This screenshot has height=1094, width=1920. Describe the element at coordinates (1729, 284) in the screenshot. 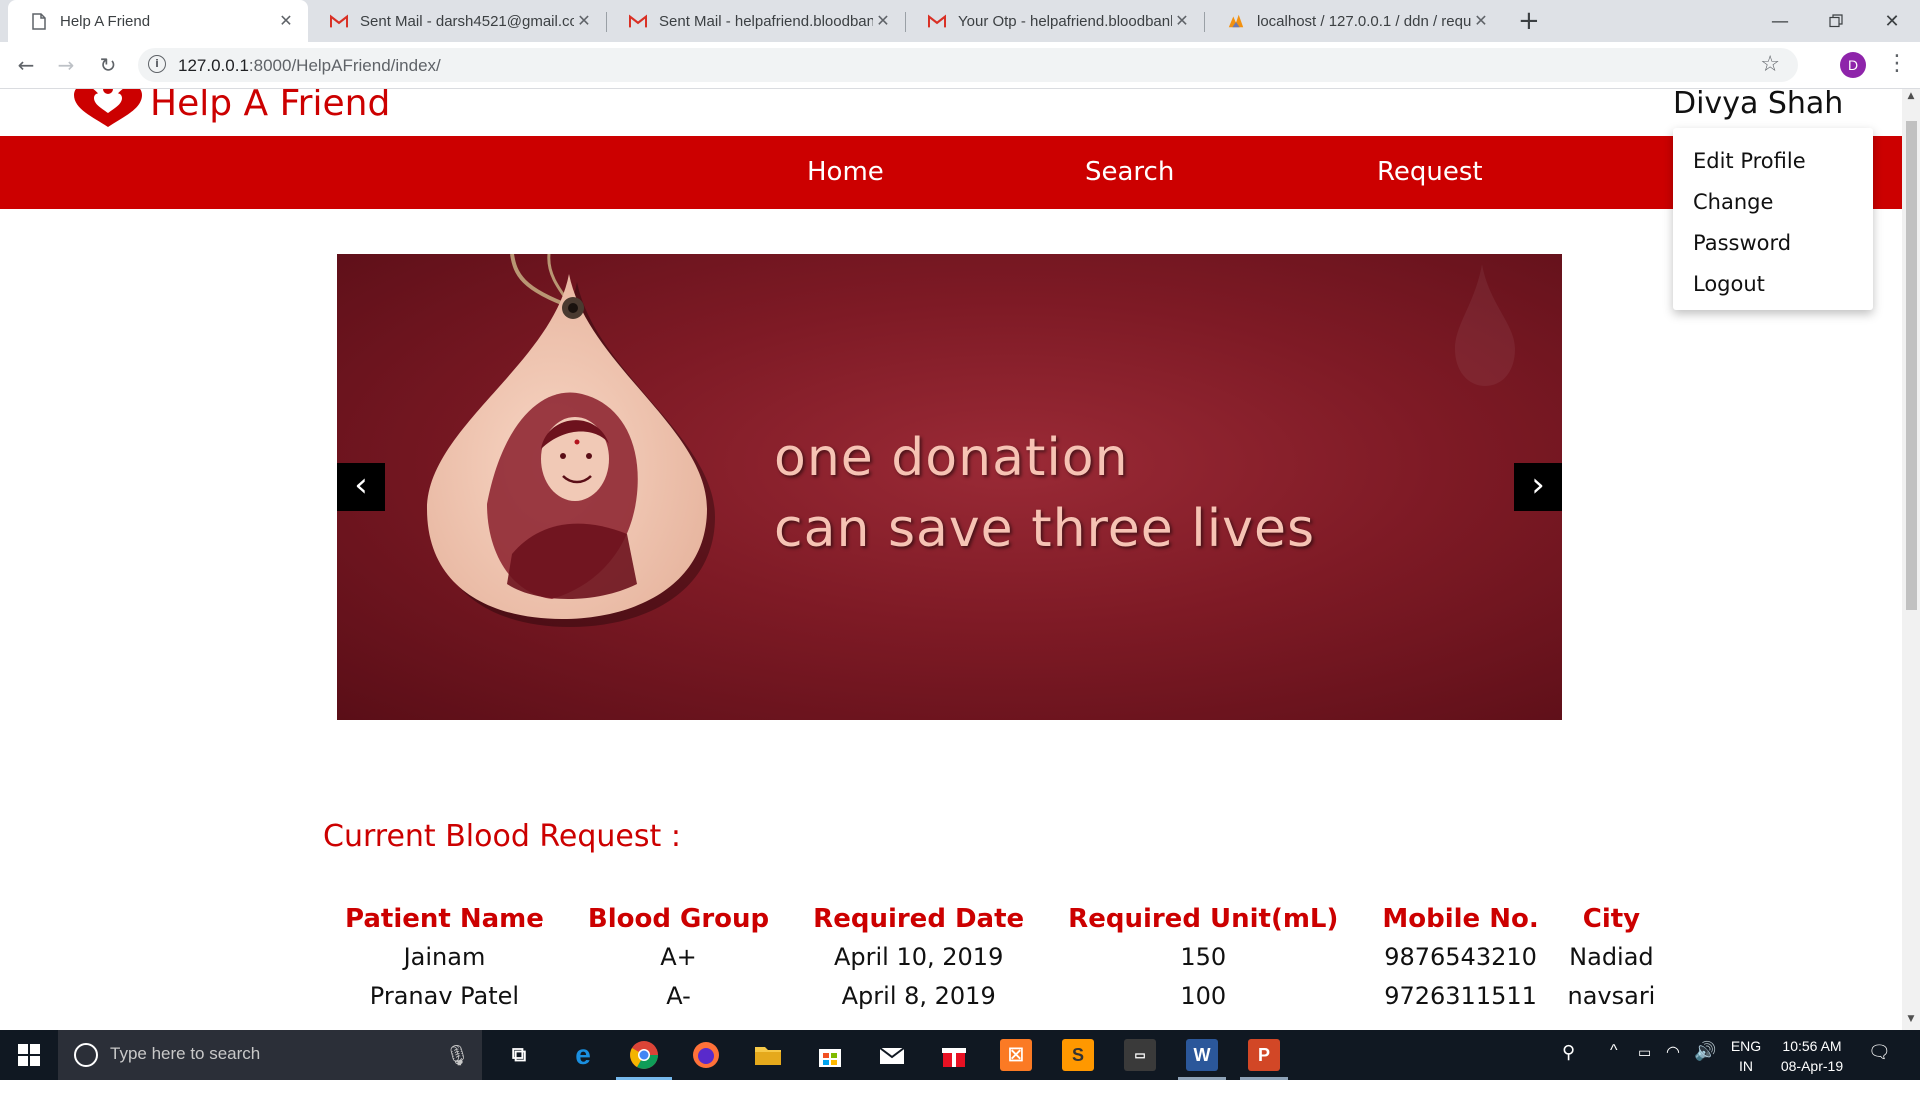

I see `menu-logout: Logout` at that location.